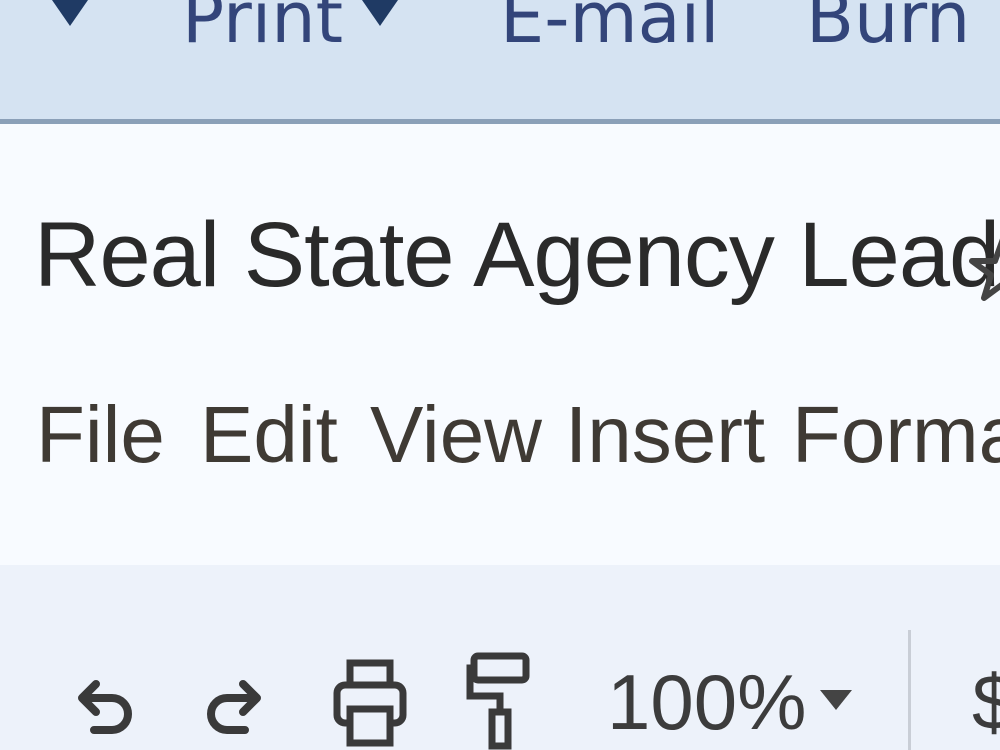 This screenshot has width=1000, height=750. I want to click on document-title: Real State Agency Leads, so click(517, 255).